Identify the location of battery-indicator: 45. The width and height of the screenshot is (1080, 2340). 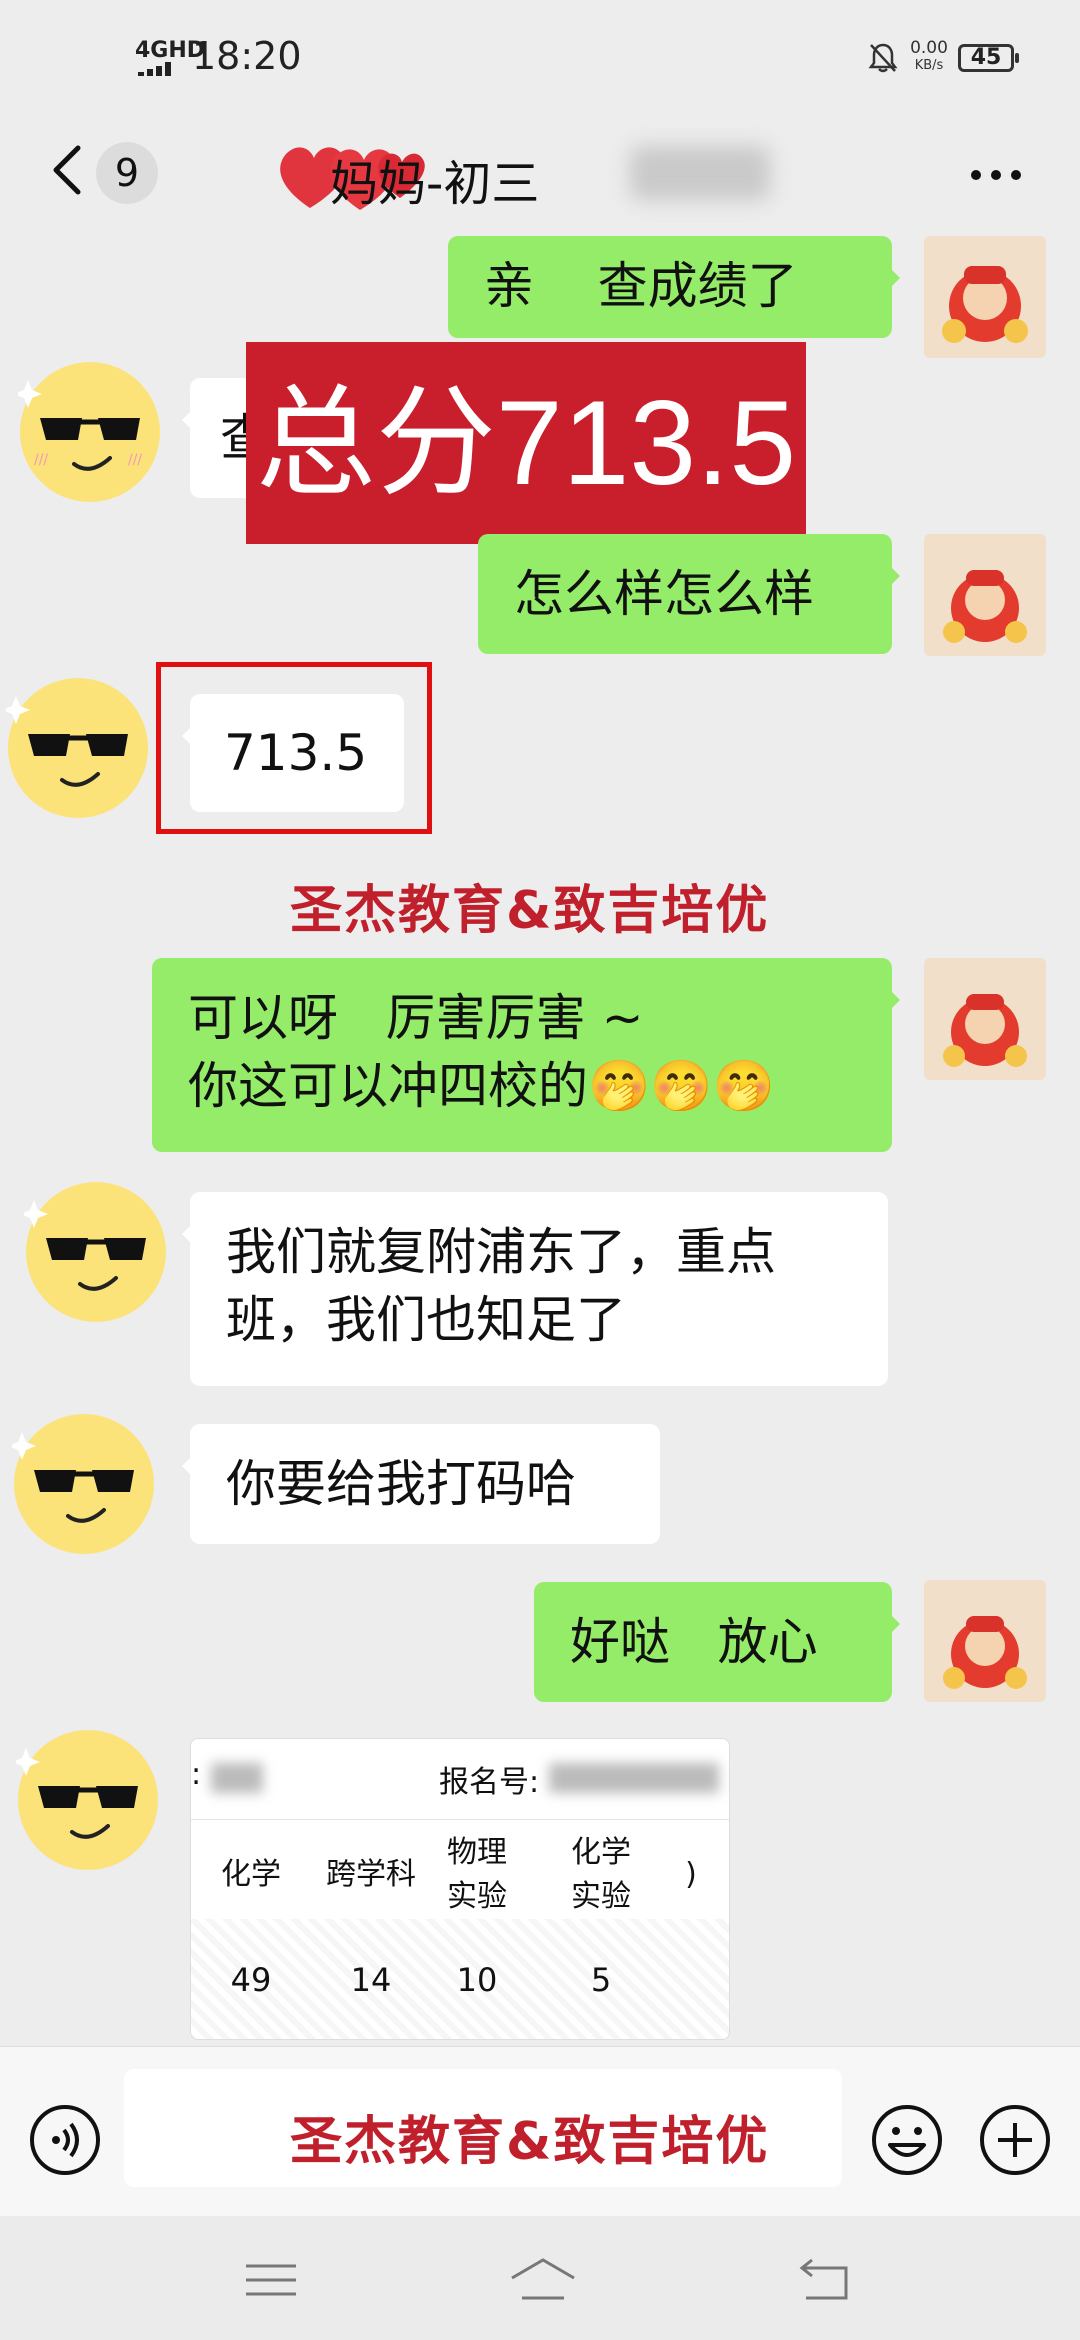
(988, 58).